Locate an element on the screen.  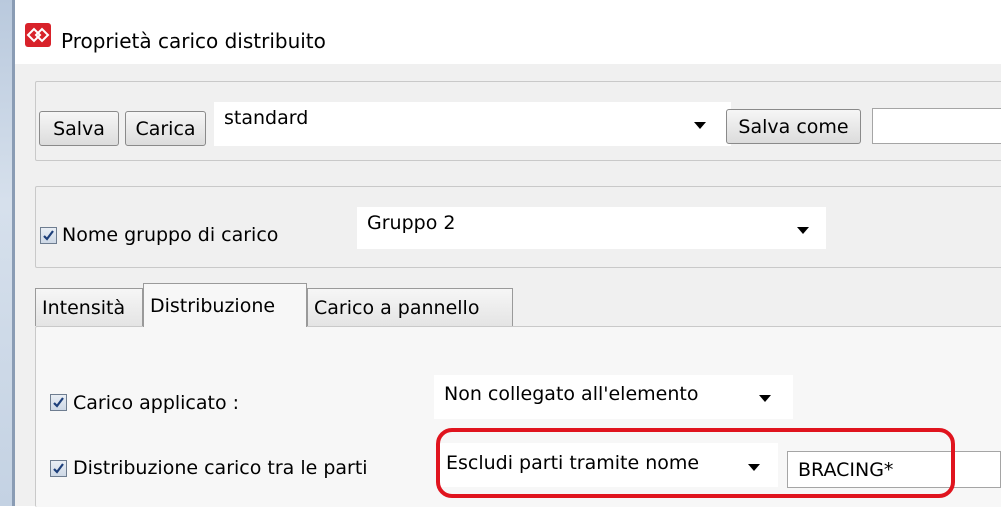
load-button: Carica is located at coordinates (165, 128).